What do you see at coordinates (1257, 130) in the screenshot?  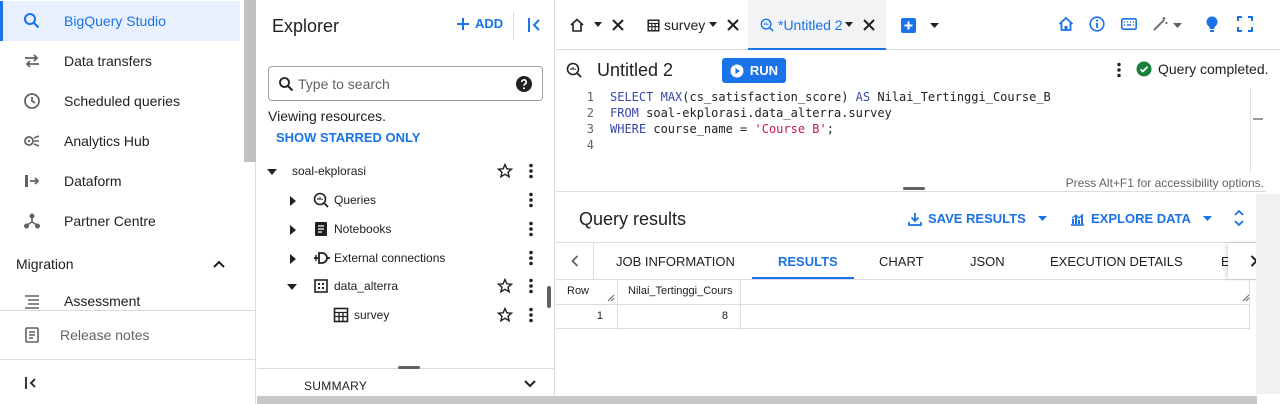 I see `editor-scrollbar` at bounding box center [1257, 130].